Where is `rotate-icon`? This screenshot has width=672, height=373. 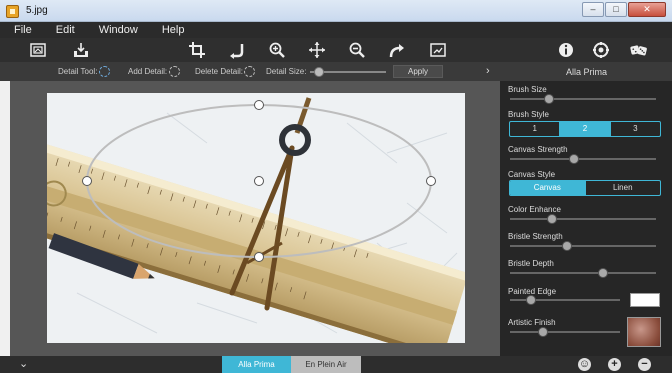
rotate-icon is located at coordinates (237, 50).